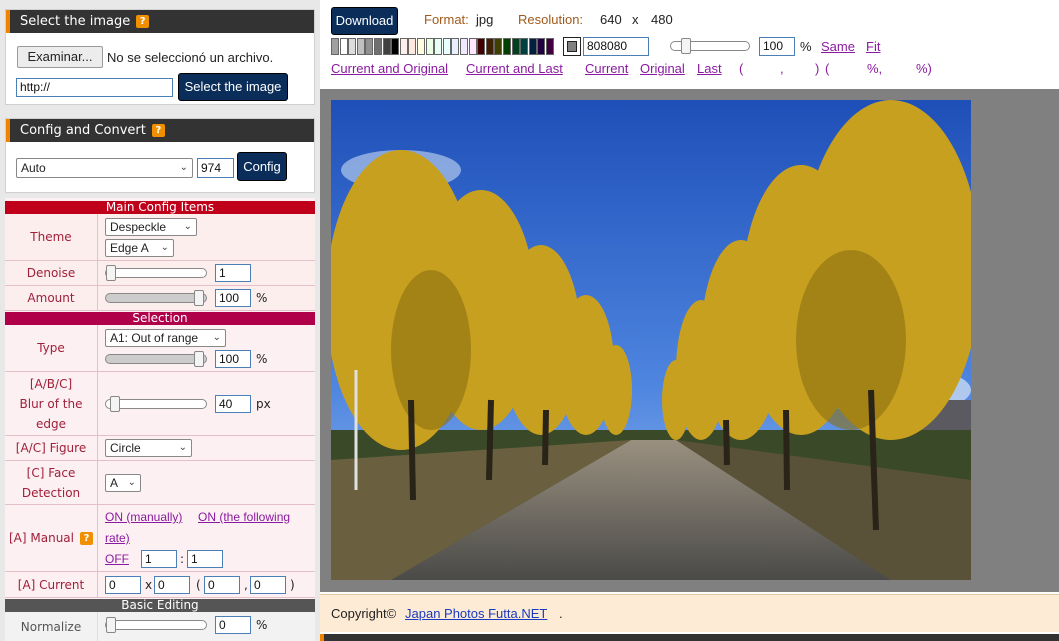 The width and height of the screenshot is (1059, 641). I want to click on face-label-line2: Detection, so click(51, 492).